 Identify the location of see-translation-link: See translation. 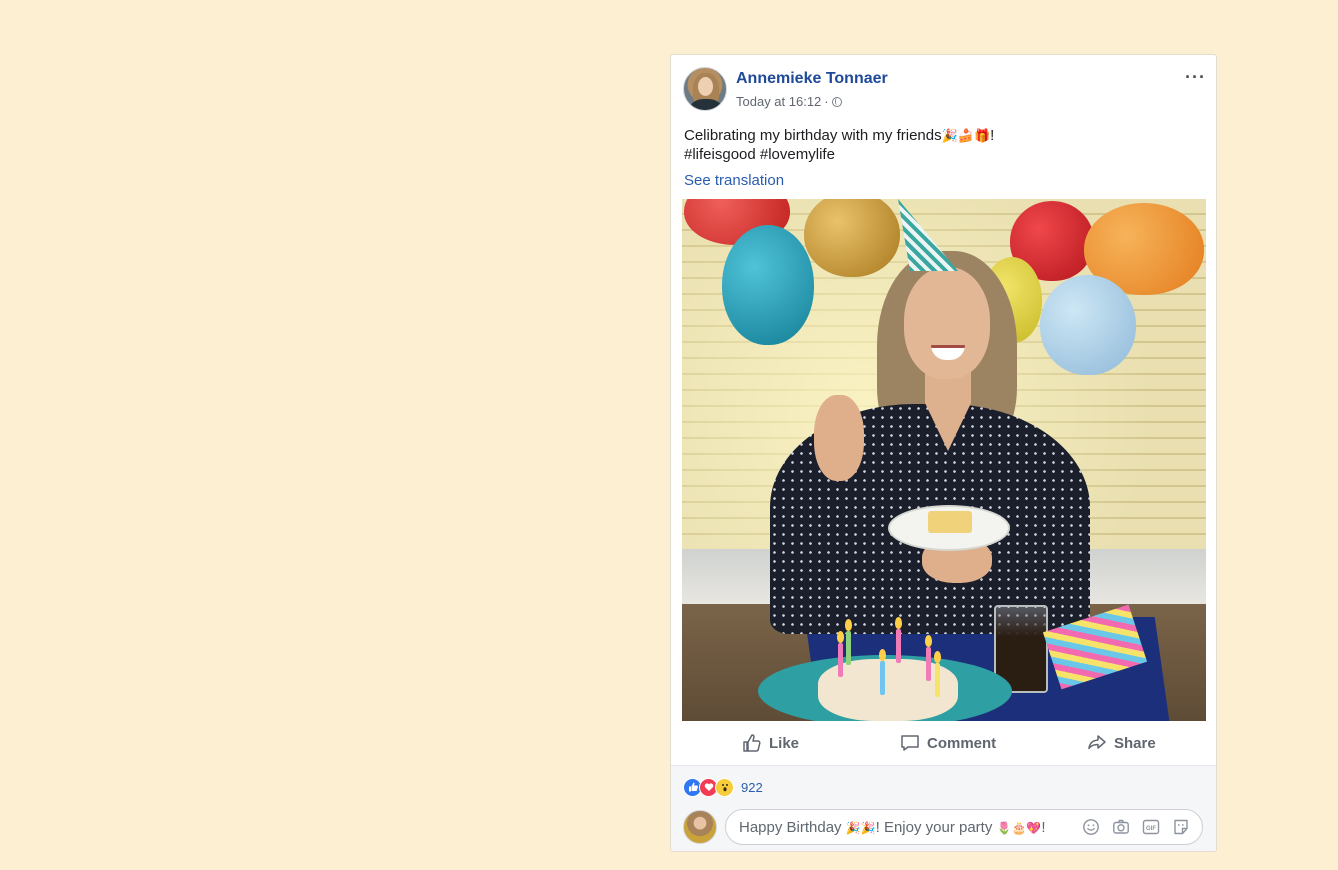
(734, 180).